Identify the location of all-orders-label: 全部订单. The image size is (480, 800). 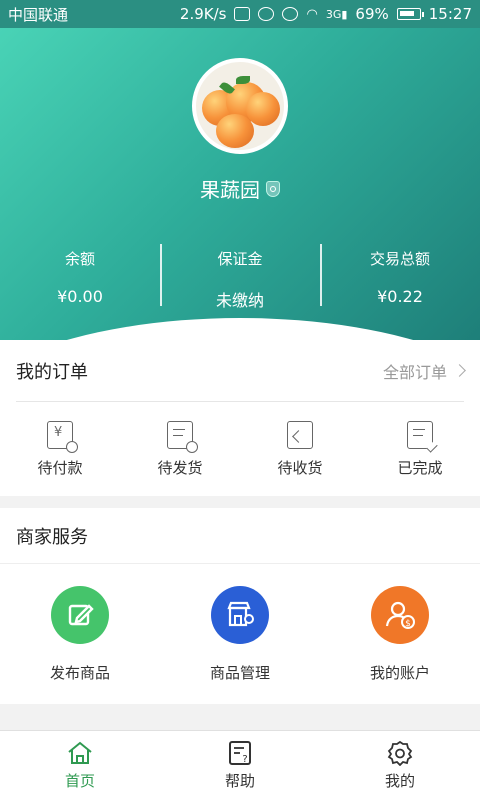
(414, 372).